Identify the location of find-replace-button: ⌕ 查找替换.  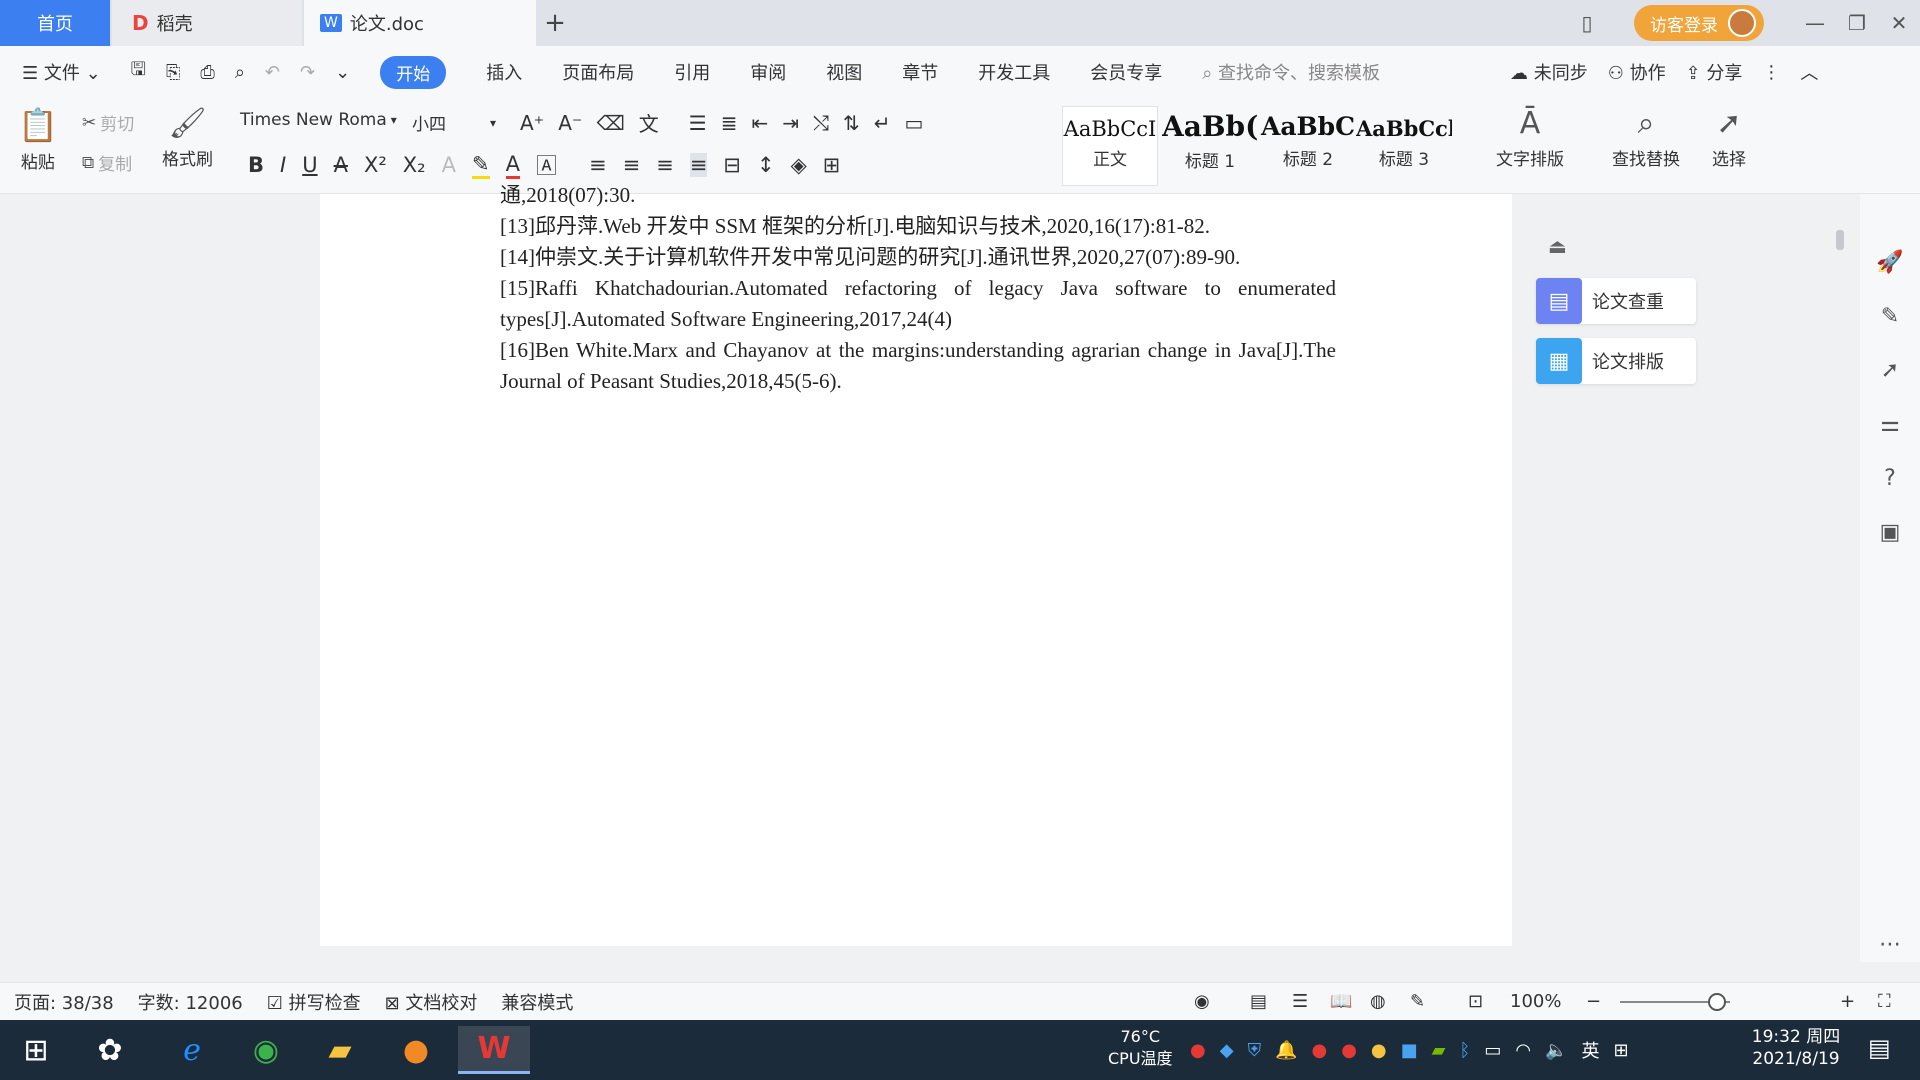
(1646, 138).